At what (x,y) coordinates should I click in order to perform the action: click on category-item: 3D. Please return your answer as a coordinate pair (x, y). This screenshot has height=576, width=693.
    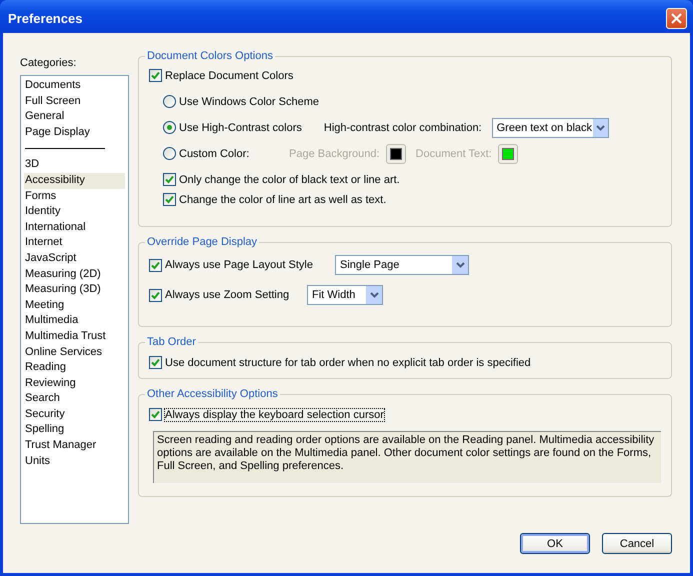
    Looking at the image, I should click on (74, 165).